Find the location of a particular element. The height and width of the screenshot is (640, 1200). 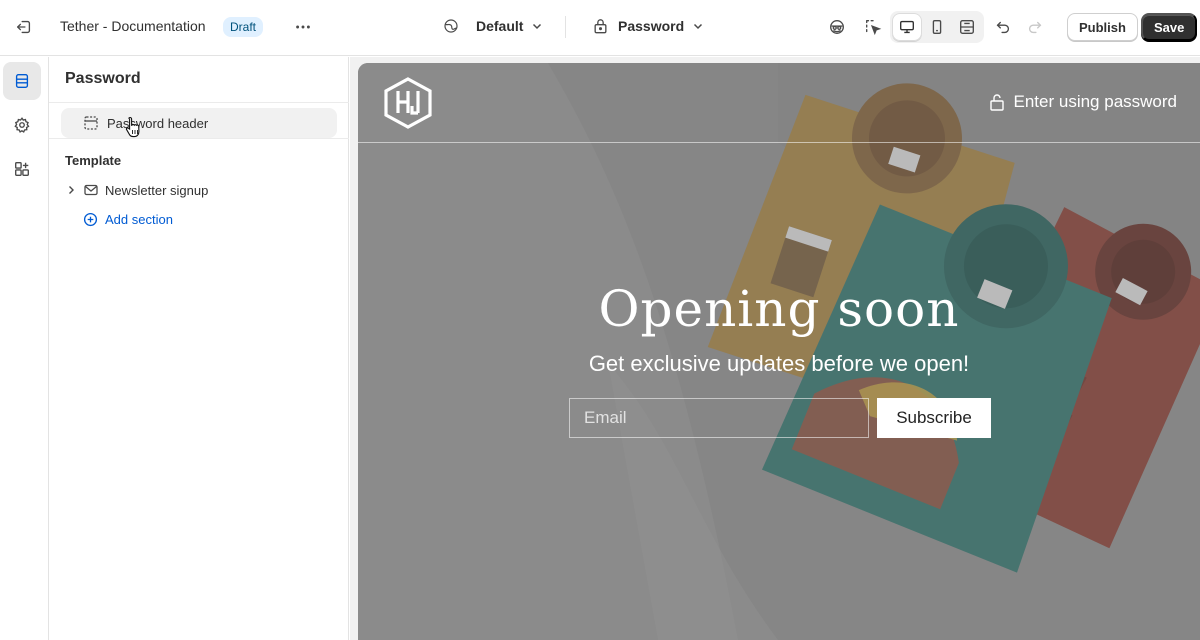

header-section-icon is located at coordinates (91, 123).